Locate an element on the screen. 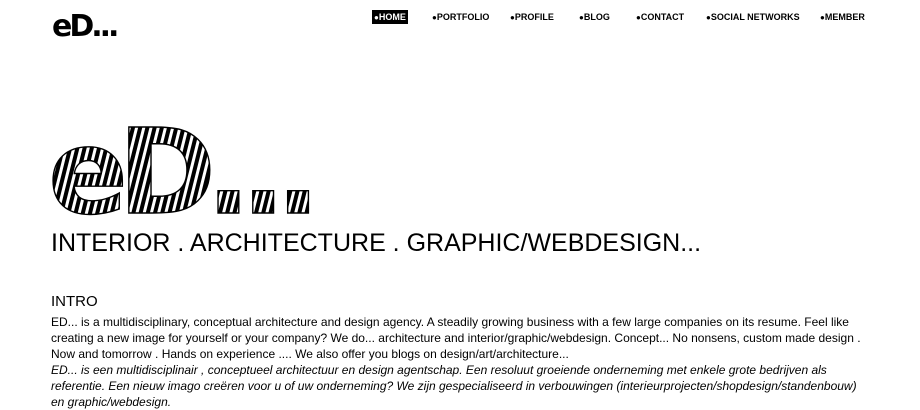  nav-member: ●MEMBER is located at coordinates (842, 17).